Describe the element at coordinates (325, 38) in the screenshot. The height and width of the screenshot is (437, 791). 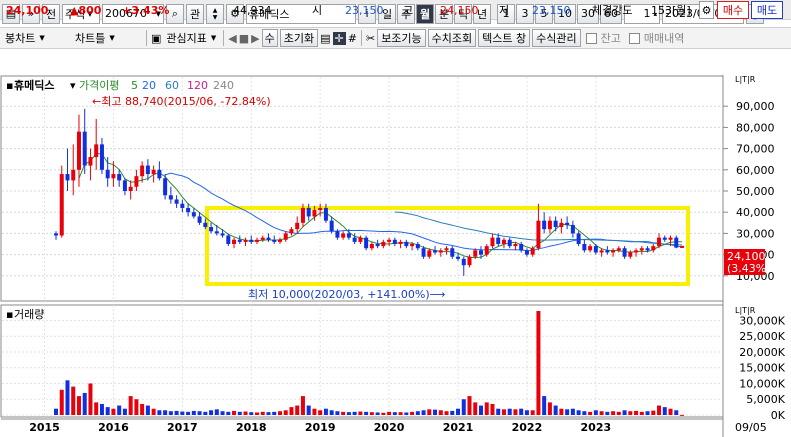
I see `zoom-icon: ▤` at that location.